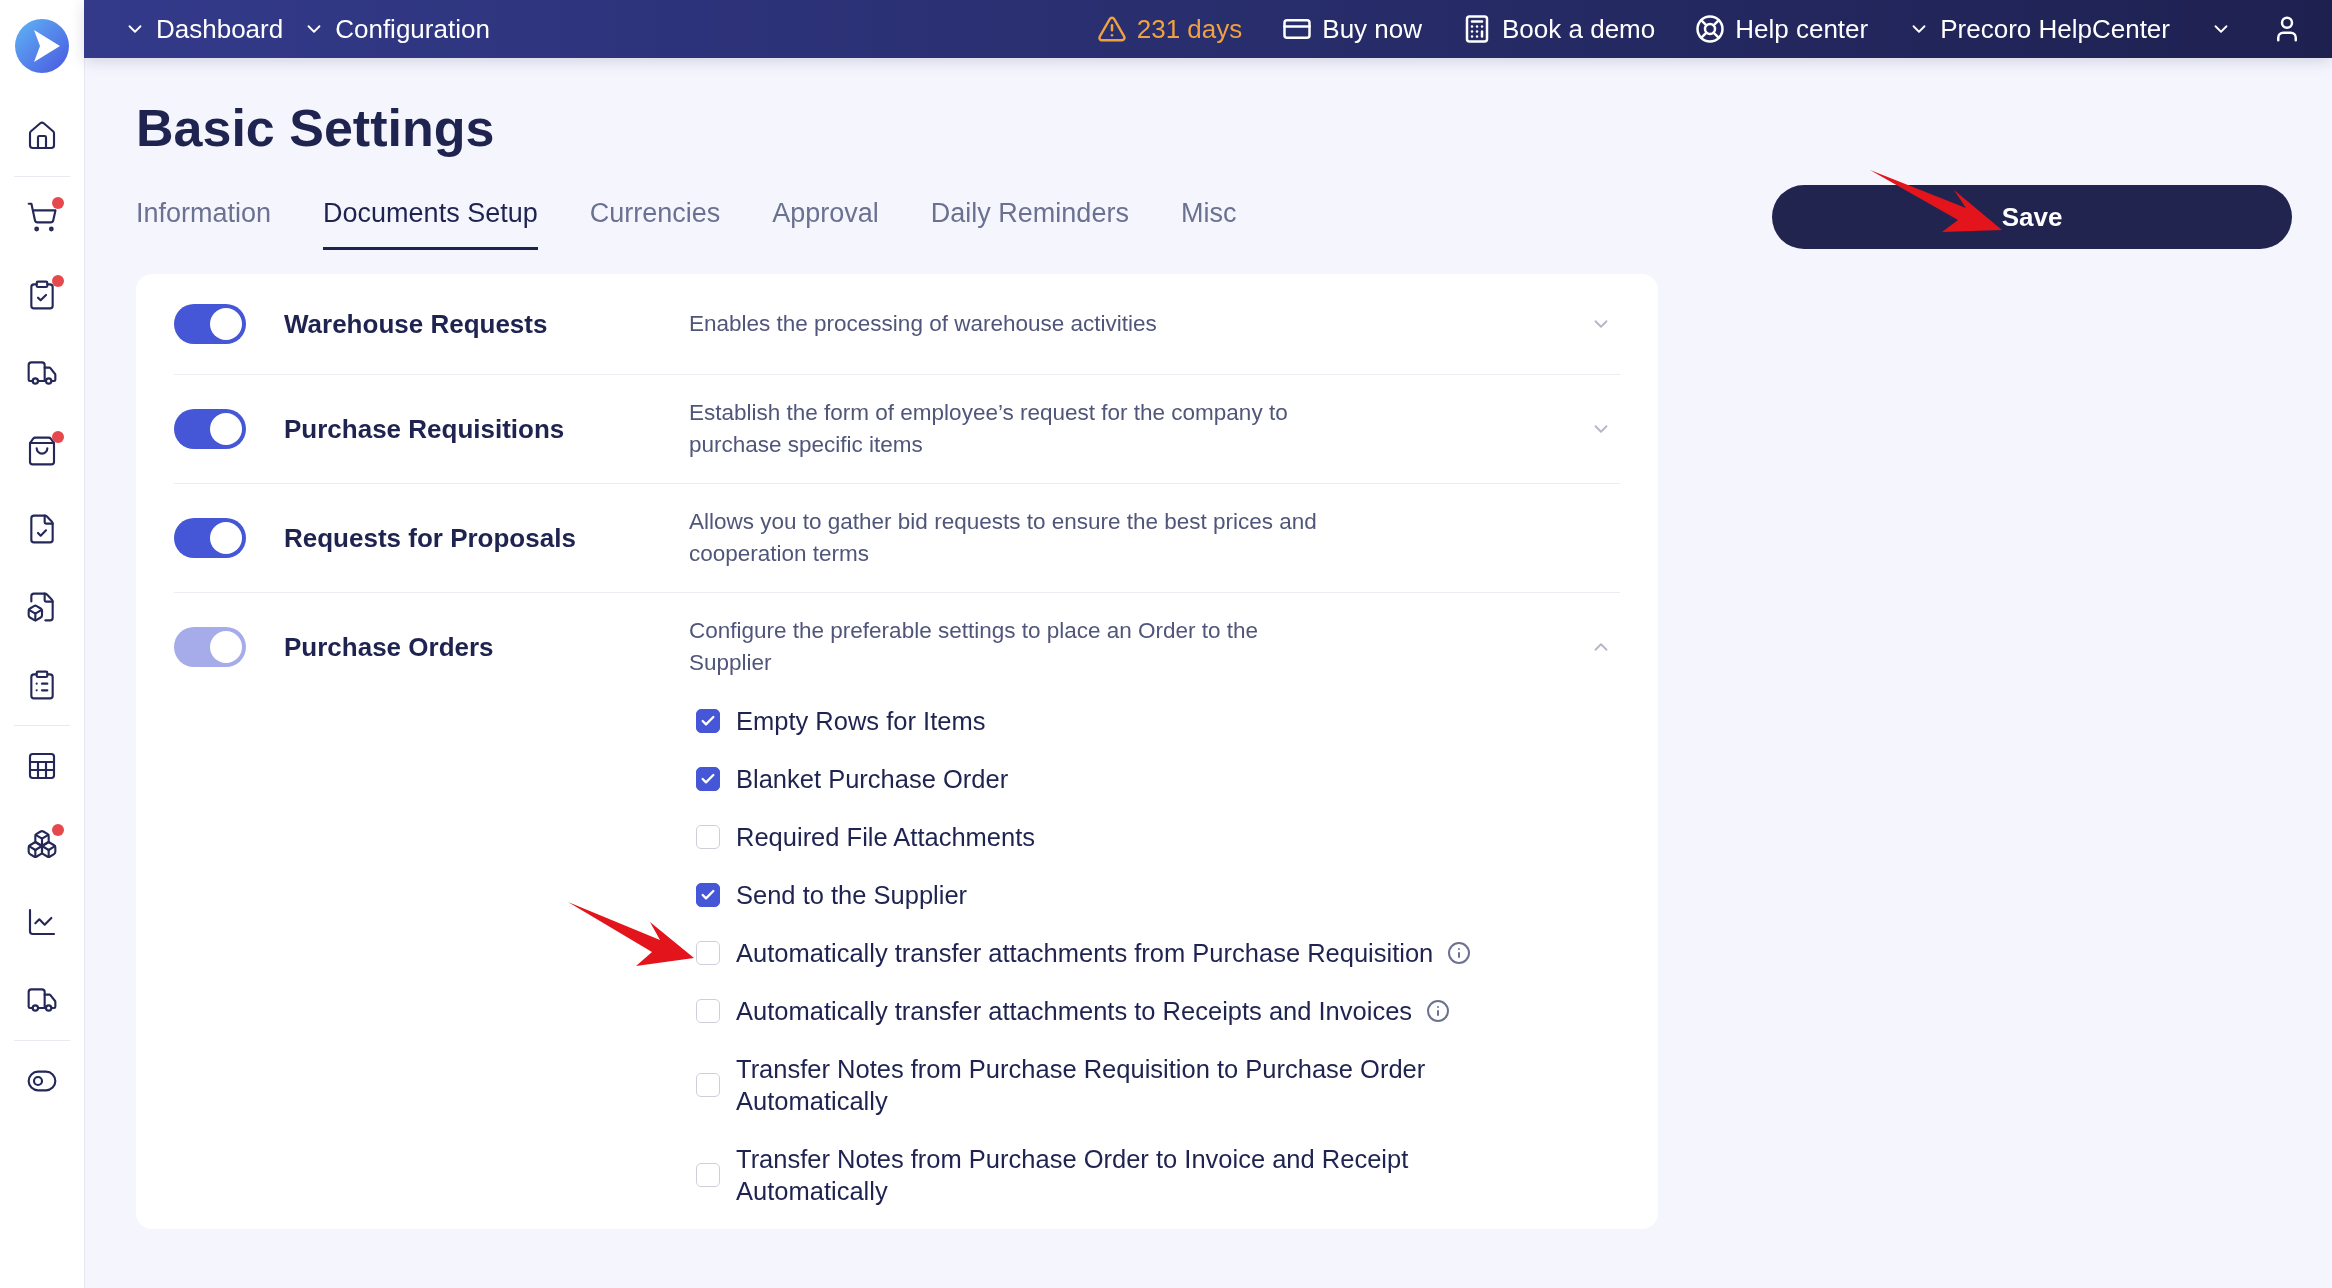 This screenshot has height=1288, width=2332. What do you see at coordinates (416, 324) in the screenshot?
I see `setting-name: Warehouse Requests` at bounding box center [416, 324].